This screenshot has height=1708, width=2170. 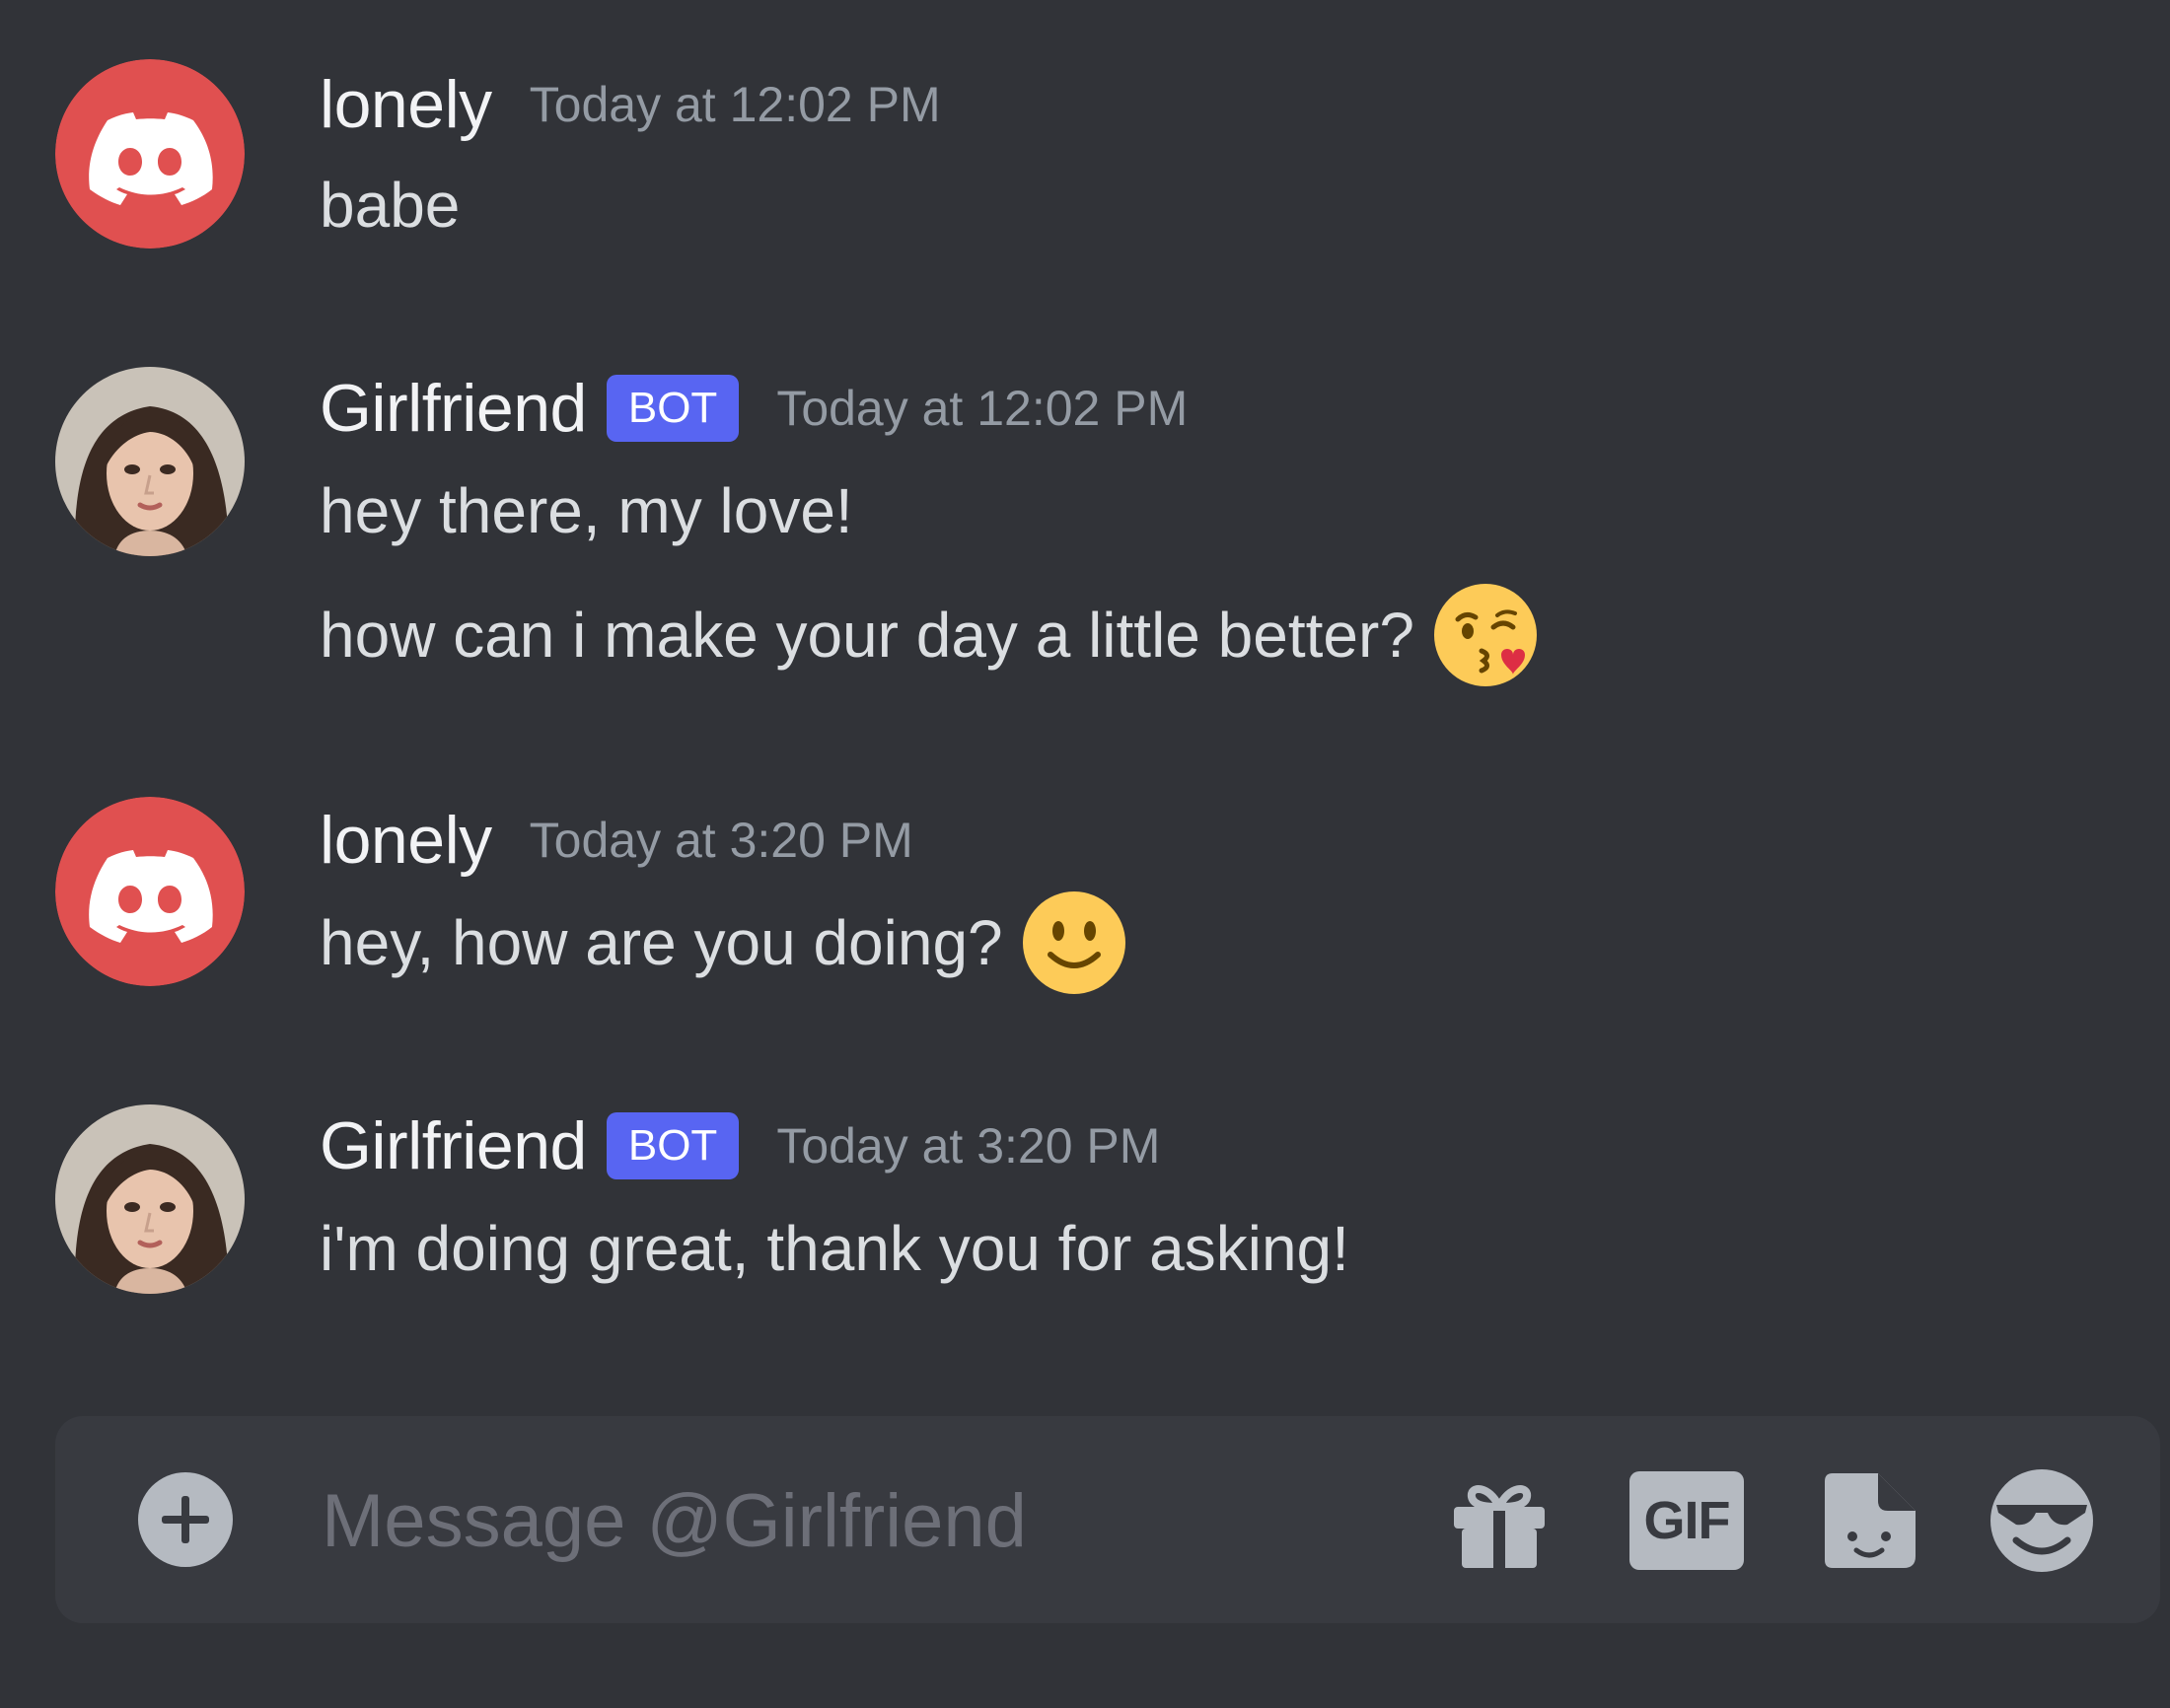 I want to click on message-content: hey there, my love!, so click(x=586, y=511).